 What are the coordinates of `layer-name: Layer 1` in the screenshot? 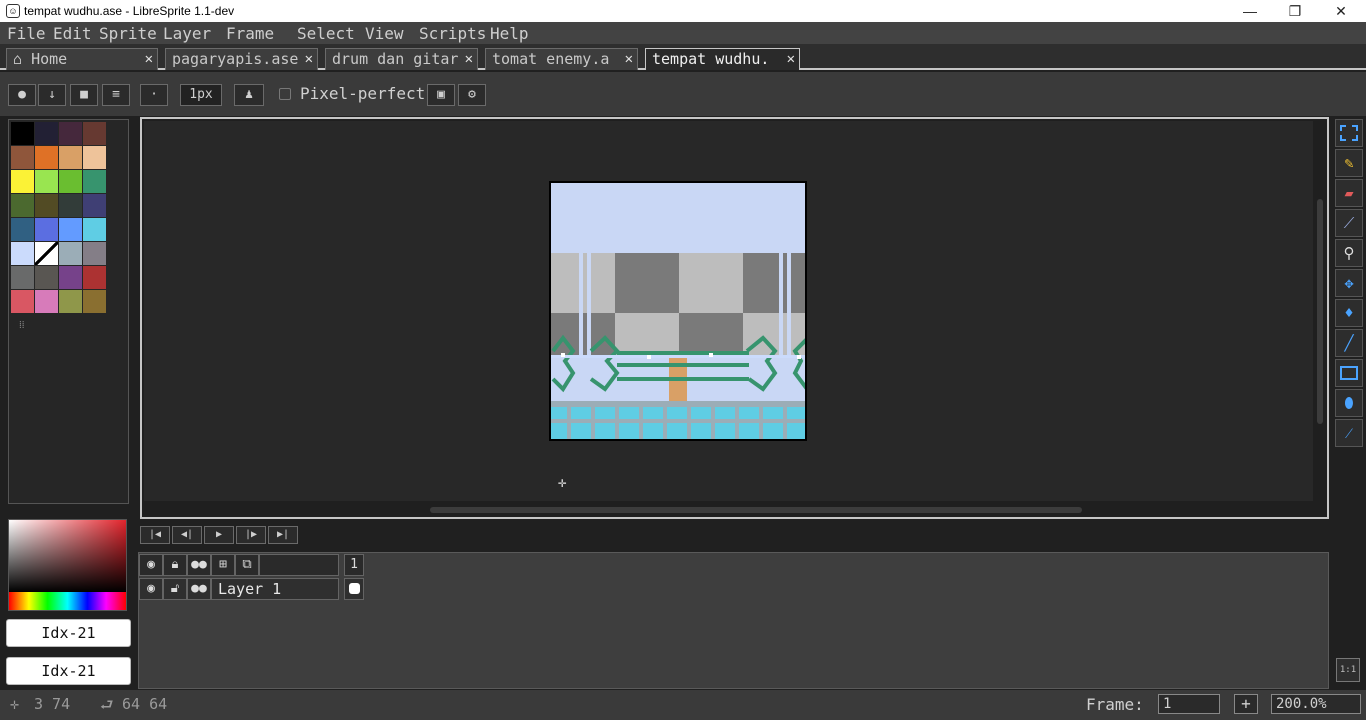 It's located at (275, 589).